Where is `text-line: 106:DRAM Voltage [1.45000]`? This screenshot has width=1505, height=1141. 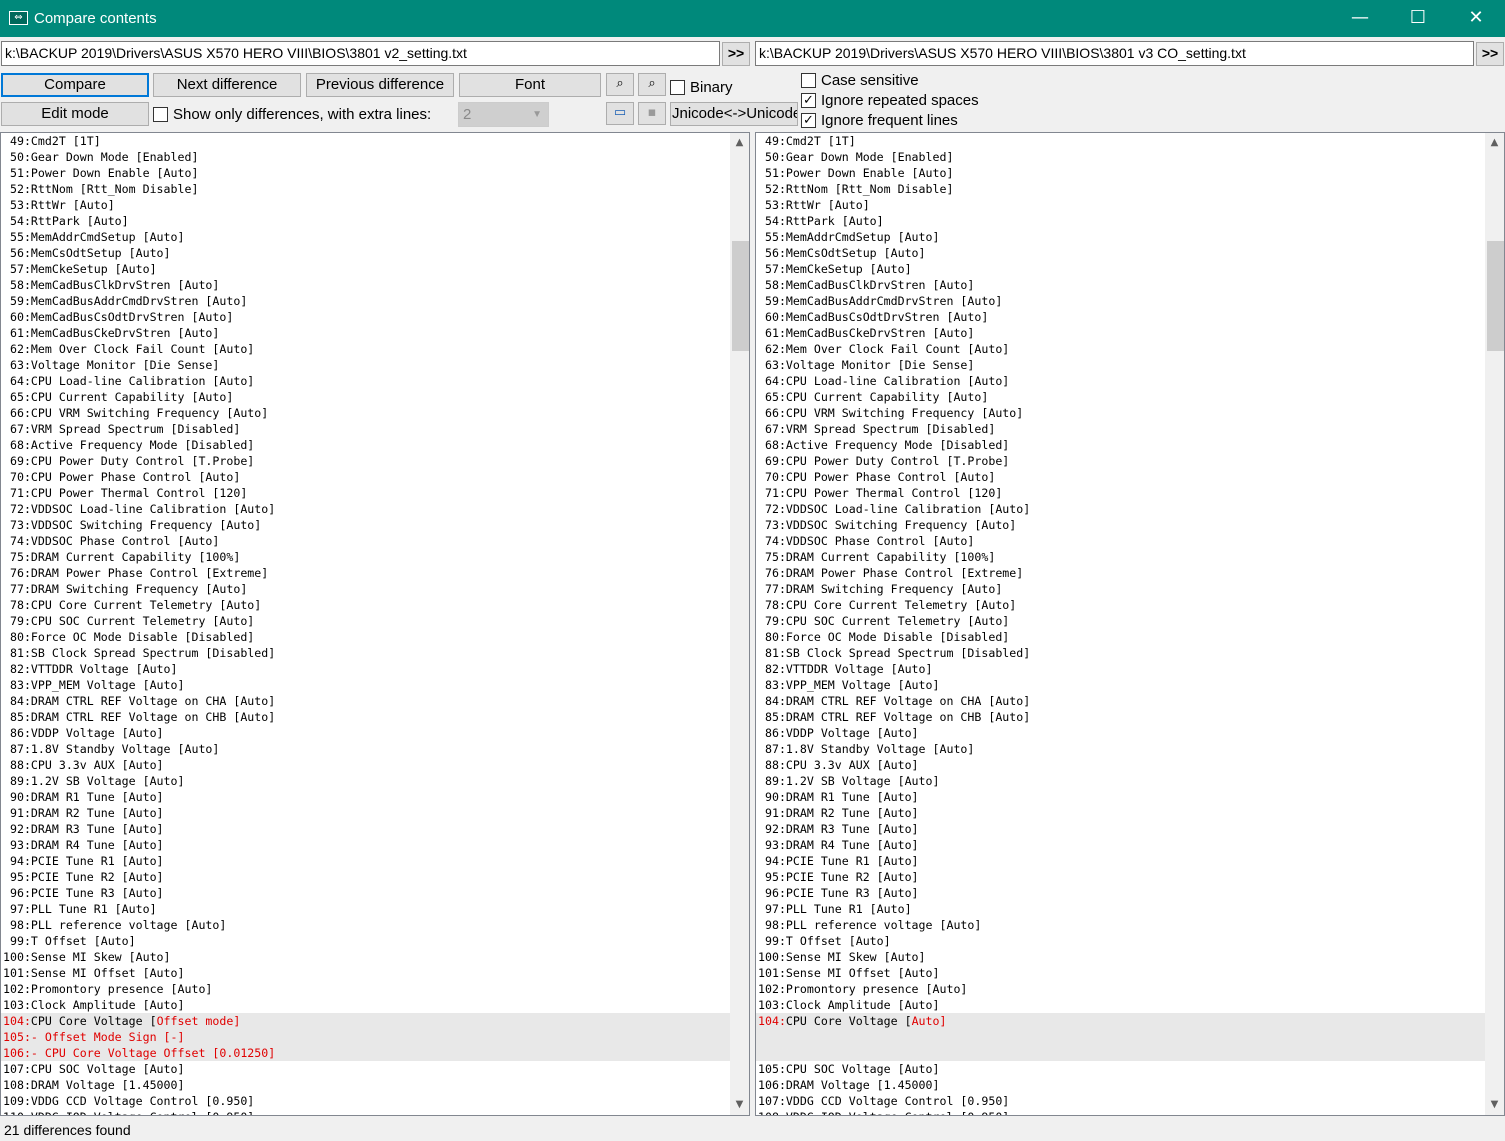 text-line: 106:DRAM Voltage [1.45000] is located at coordinates (1120, 1085).